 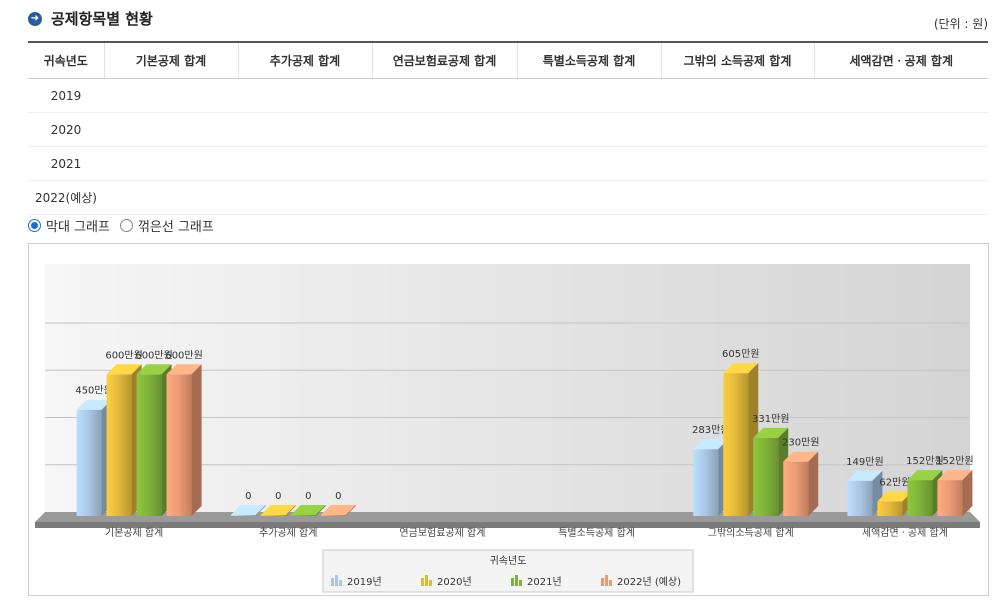 I want to click on unit-label: (단위 : 원), so click(x=960, y=24).